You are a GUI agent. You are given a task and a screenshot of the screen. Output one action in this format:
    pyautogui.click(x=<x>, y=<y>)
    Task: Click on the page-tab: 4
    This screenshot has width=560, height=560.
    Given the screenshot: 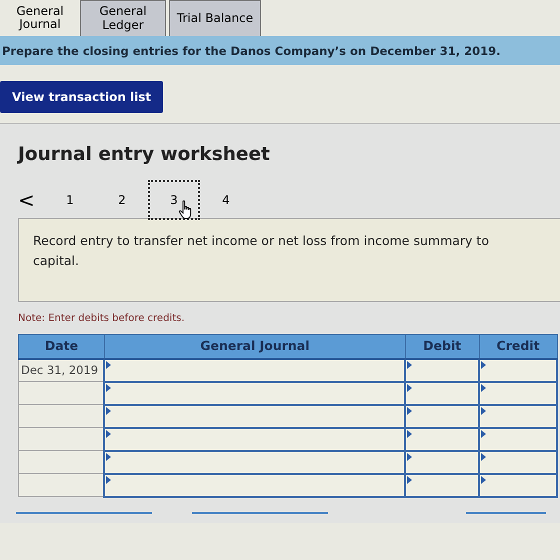 What is the action you would take?
    pyautogui.click(x=226, y=200)
    